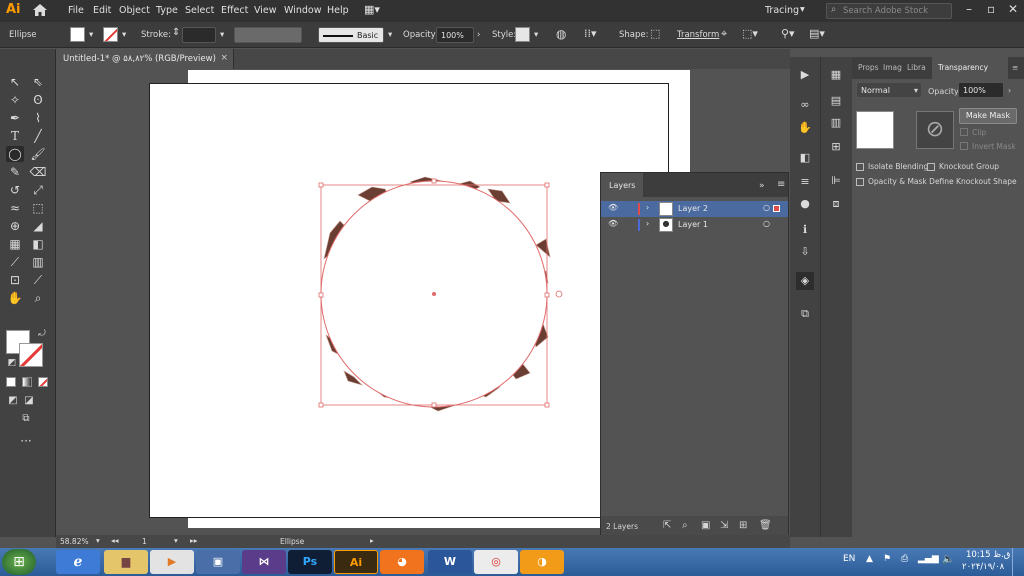 This screenshot has height=576, width=1024. What do you see at coordinates (29, 401) in the screenshot?
I see `draw-behind-icon: ◪` at bounding box center [29, 401].